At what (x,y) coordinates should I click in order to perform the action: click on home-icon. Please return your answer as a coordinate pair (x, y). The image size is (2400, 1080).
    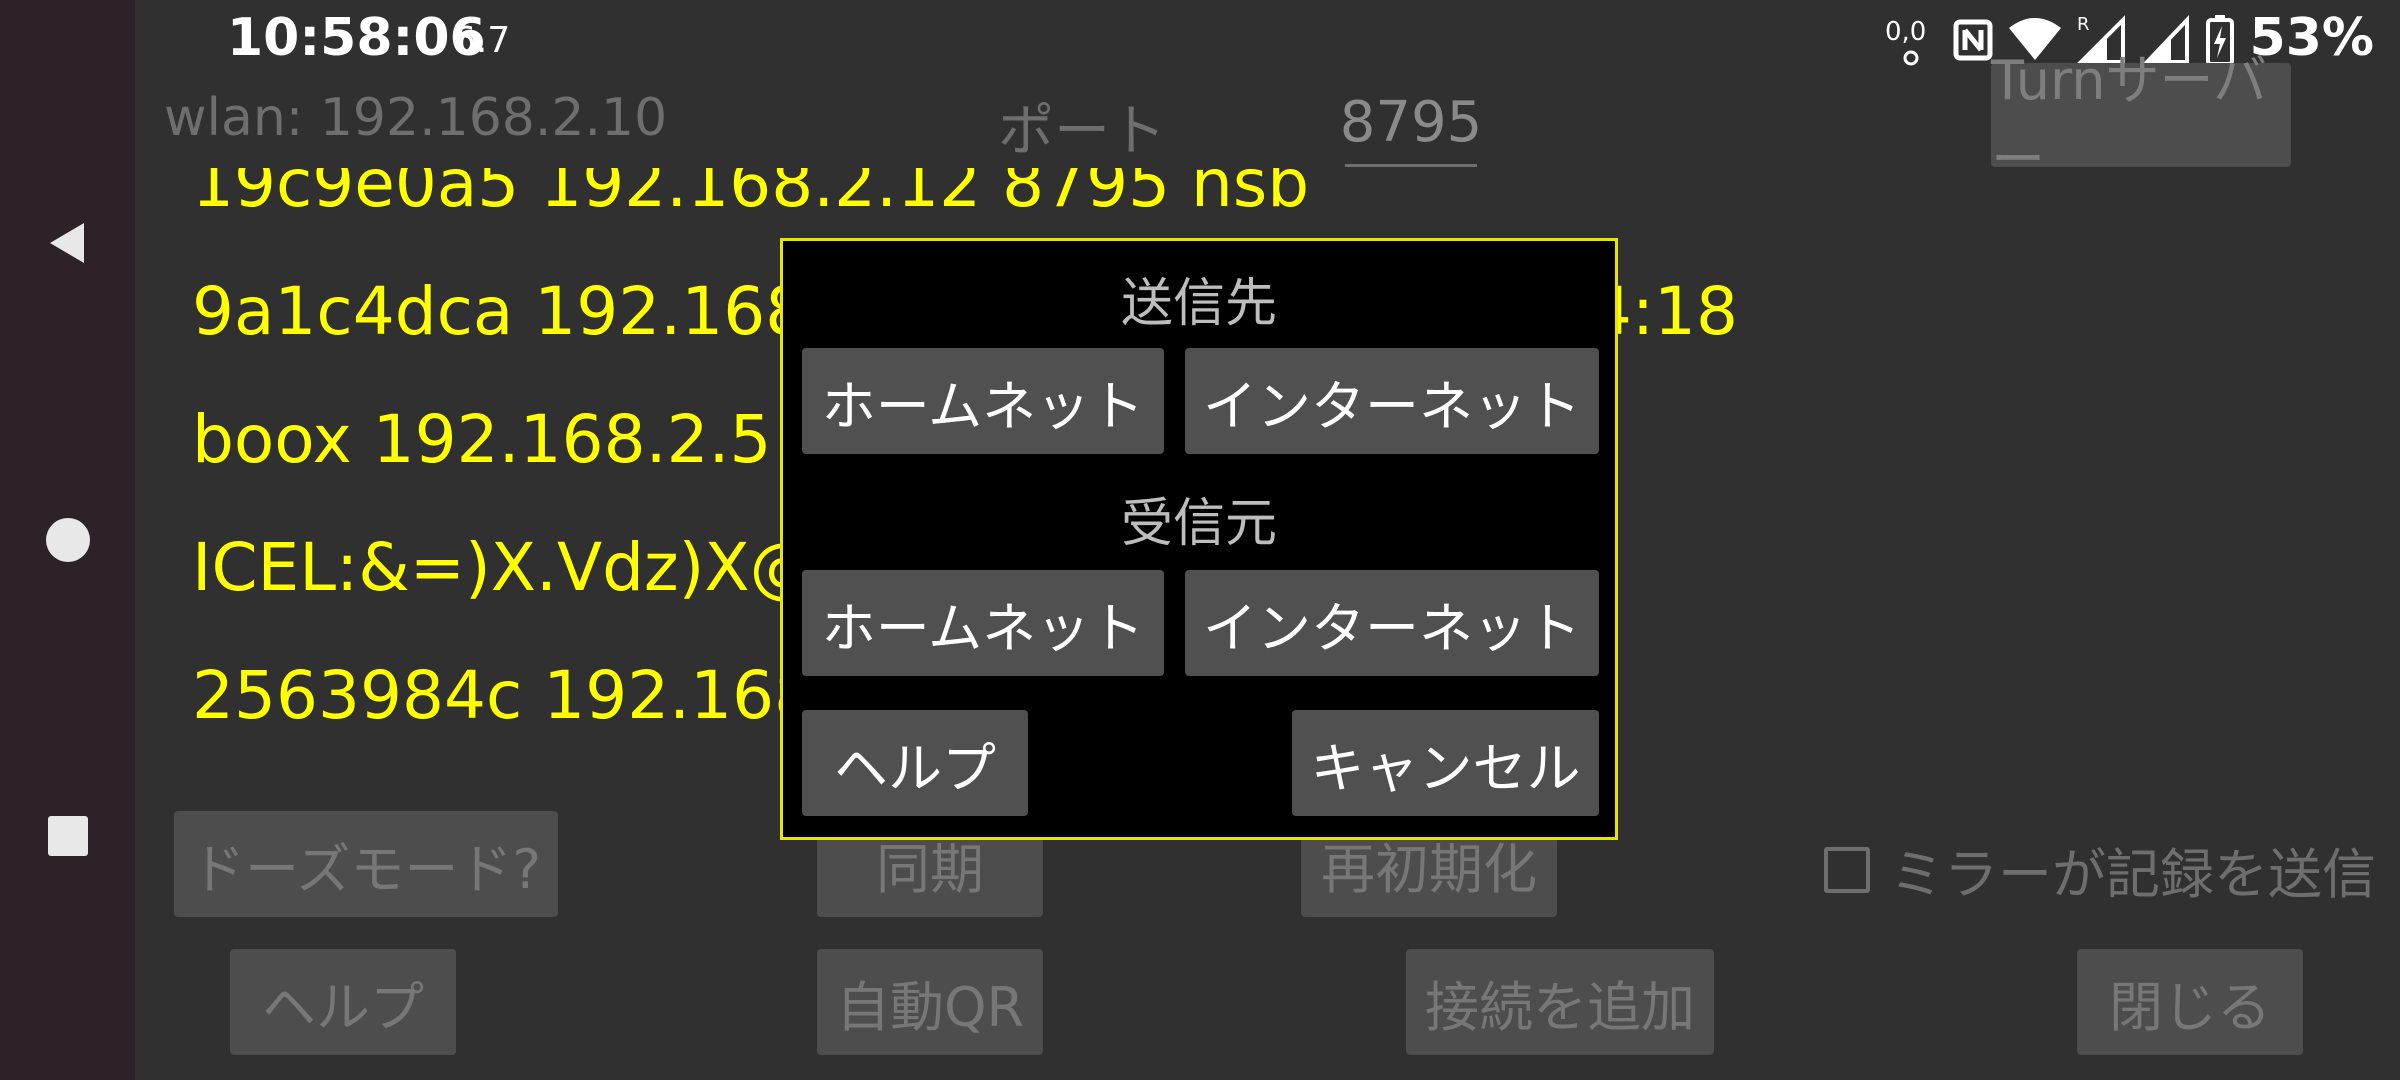
    Looking at the image, I should click on (68, 540).